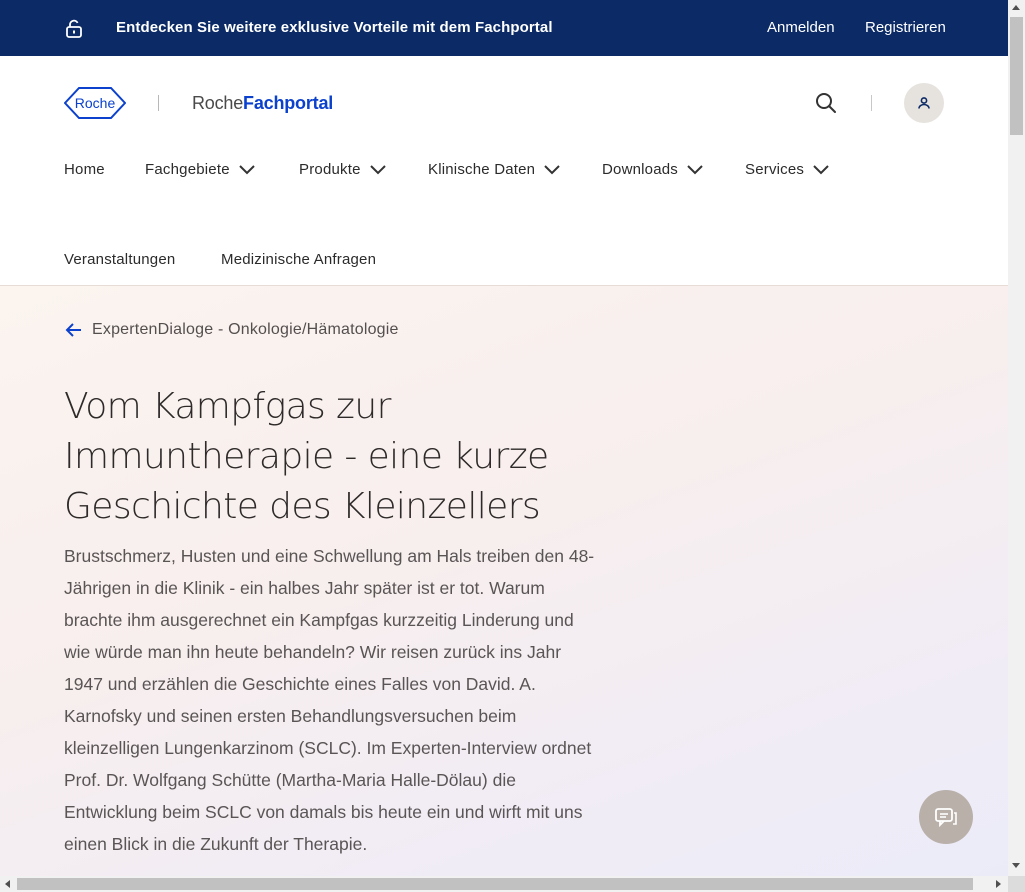 Image resolution: width=1025 pixels, height=892 pixels. What do you see at coordinates (826, 103) in the screenshot?
I see `search-icon` at bounding box center [826, 103].